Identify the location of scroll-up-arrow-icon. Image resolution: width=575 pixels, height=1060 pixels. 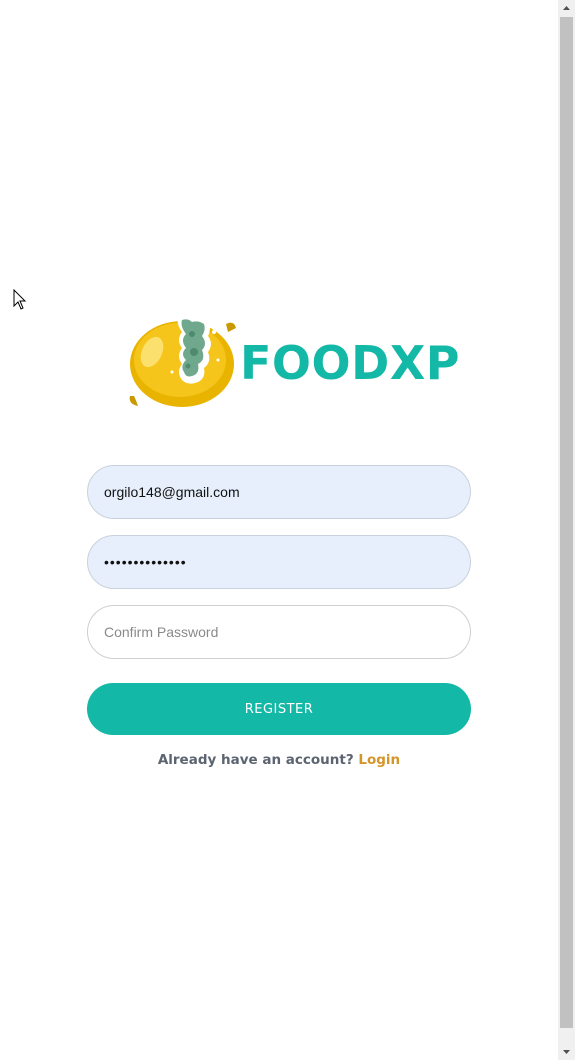
(566, 8).